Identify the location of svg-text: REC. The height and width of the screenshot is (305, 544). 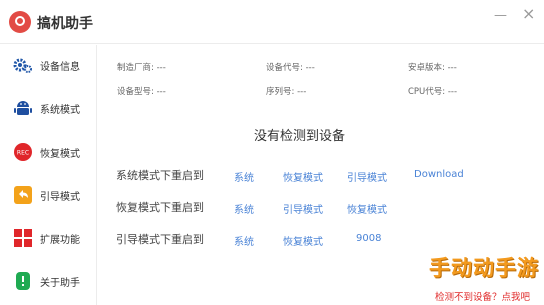
(23, 153).